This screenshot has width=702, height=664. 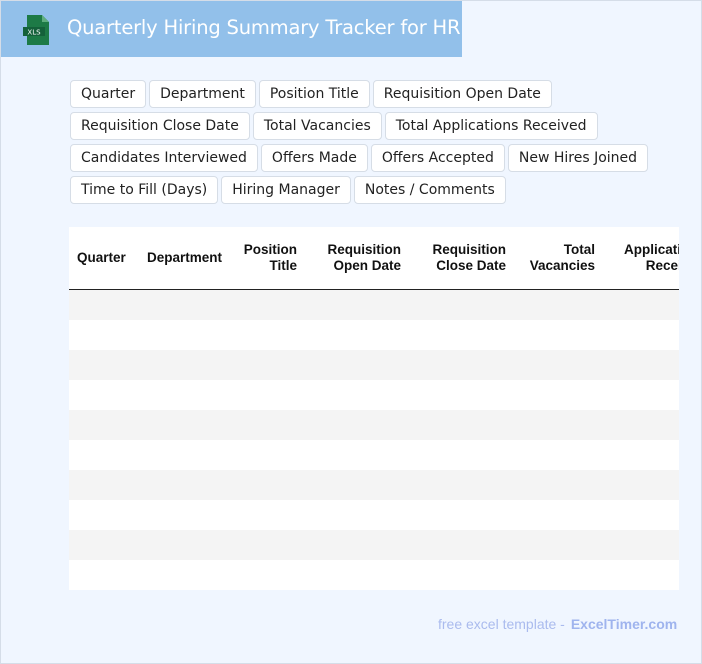 I want to click on field-chip: New Hires Joined, so click(x=578, y=158).